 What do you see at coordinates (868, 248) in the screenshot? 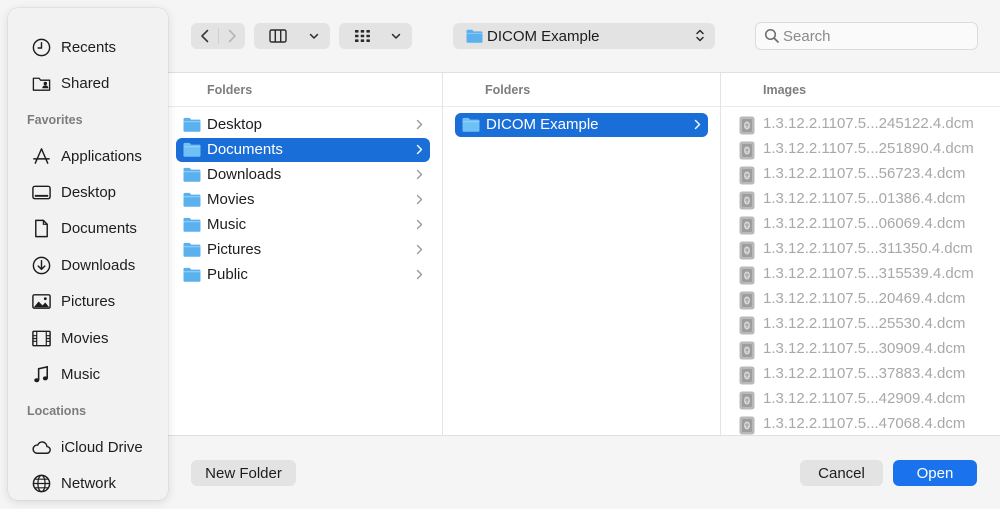
I see `image-file-name: 1.3.12.2.1107.5...311350.4.dcm` at bounding box center [868, 248].